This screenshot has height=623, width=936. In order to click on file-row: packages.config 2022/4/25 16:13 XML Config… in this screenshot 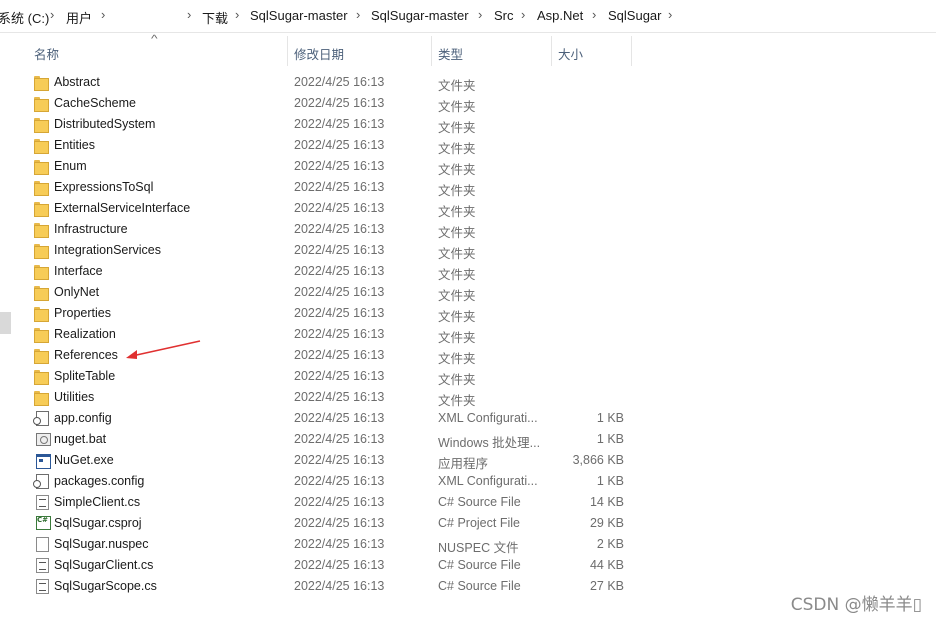, I will do `click(320, 481)`.